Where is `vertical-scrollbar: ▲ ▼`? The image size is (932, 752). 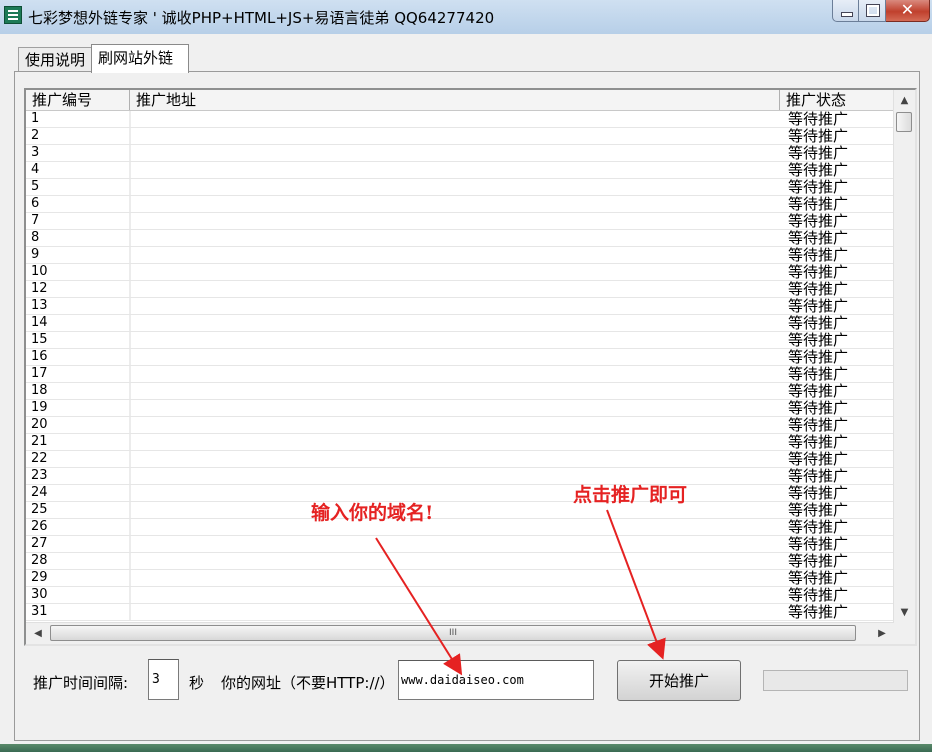 vertical-scrollbar: ▲ ▼ is located at coordinates (904, 357).